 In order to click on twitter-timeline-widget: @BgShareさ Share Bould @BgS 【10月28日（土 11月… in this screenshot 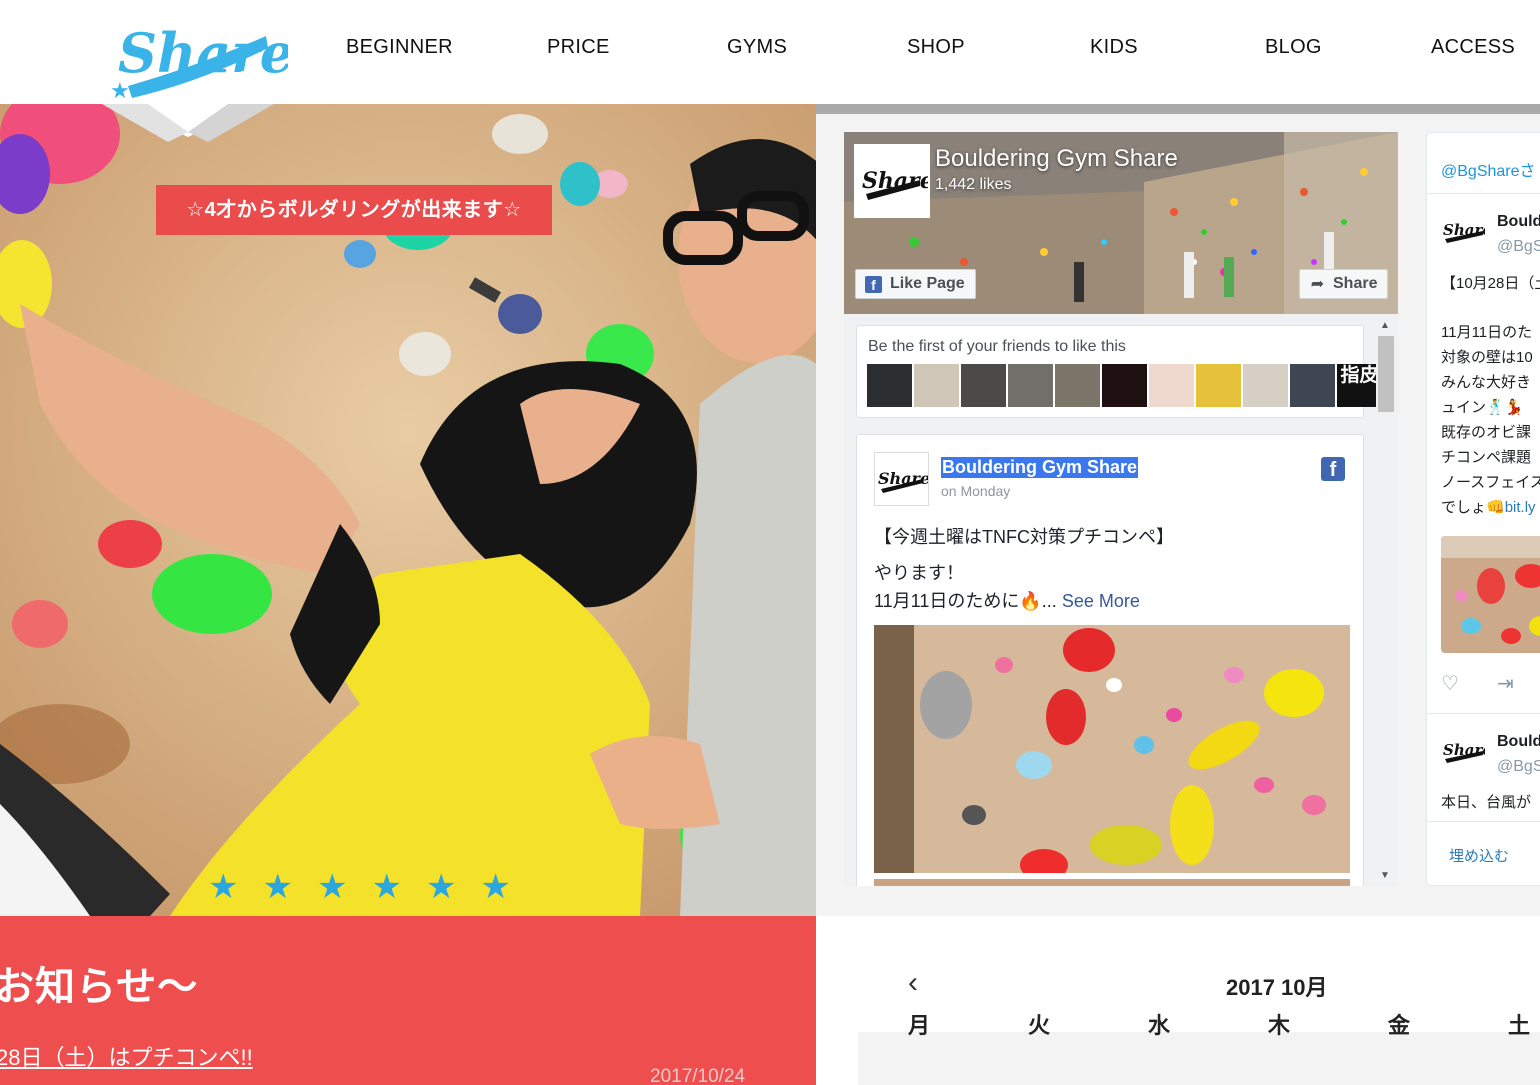, I will do `click(1483, 509)`.